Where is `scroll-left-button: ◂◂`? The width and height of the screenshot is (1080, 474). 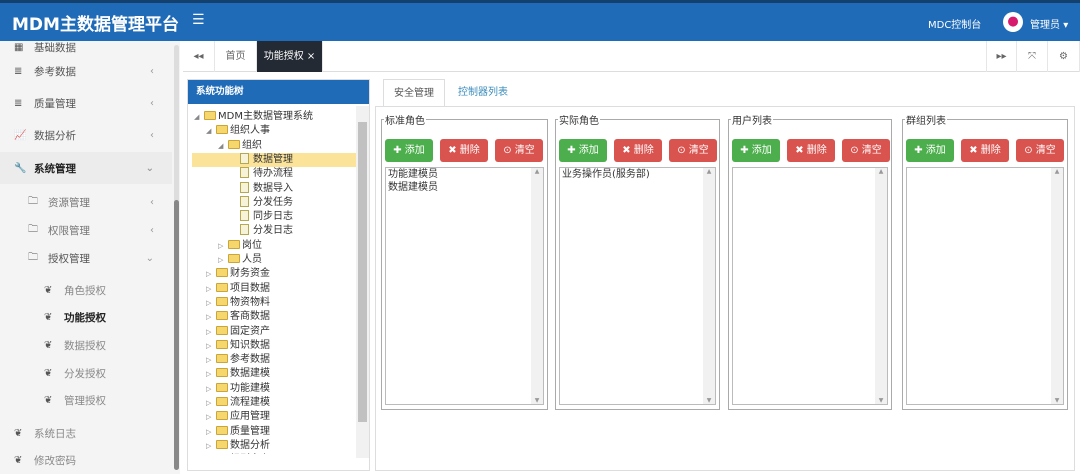 scroll-left-button: ◂◂ is located at coordinates (199, 56).